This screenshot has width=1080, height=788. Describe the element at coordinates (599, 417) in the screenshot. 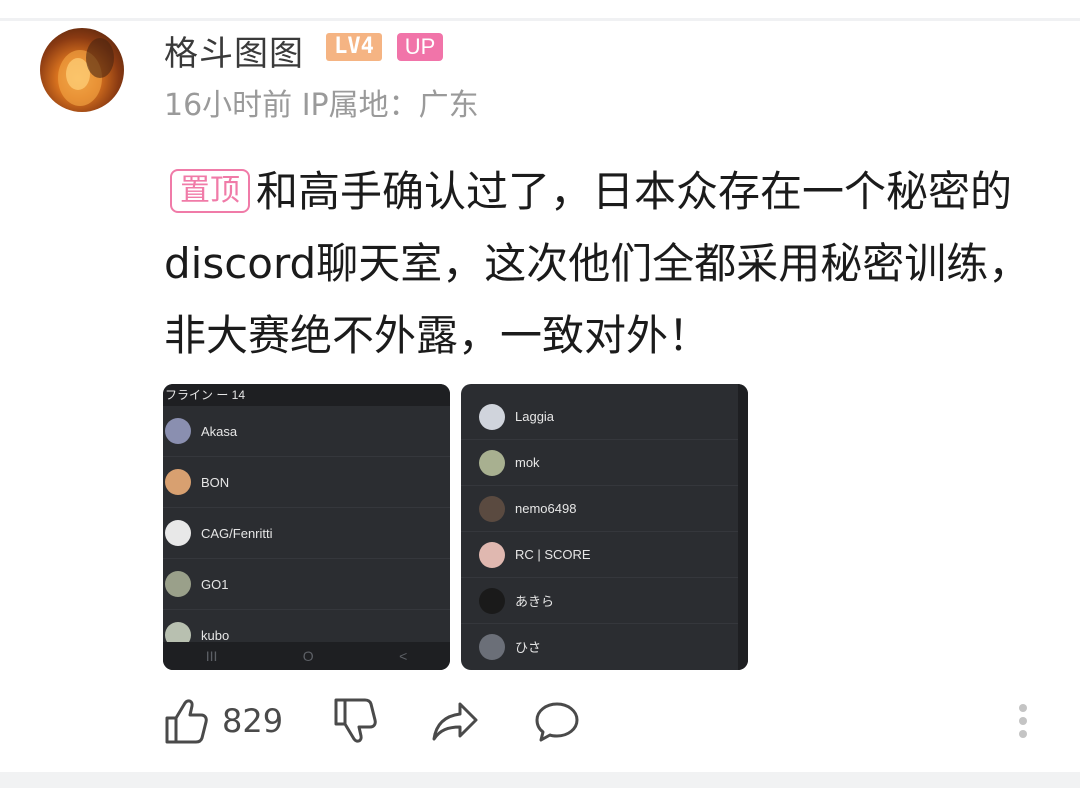

I see `member-row: Laggia` at that location.